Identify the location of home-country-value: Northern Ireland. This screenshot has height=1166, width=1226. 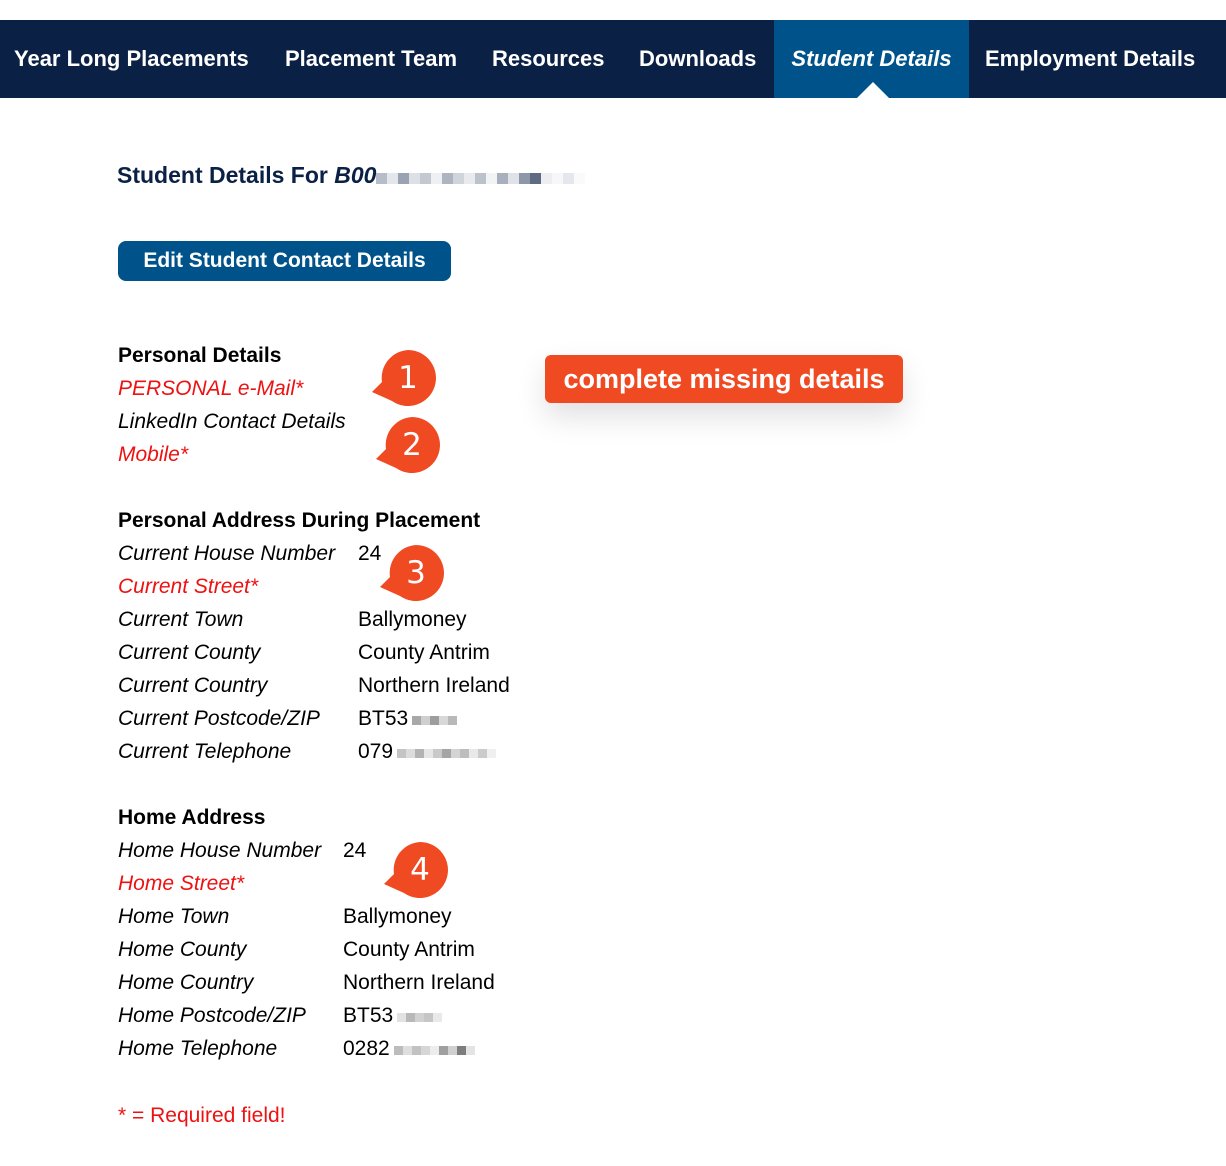
(419, 982).